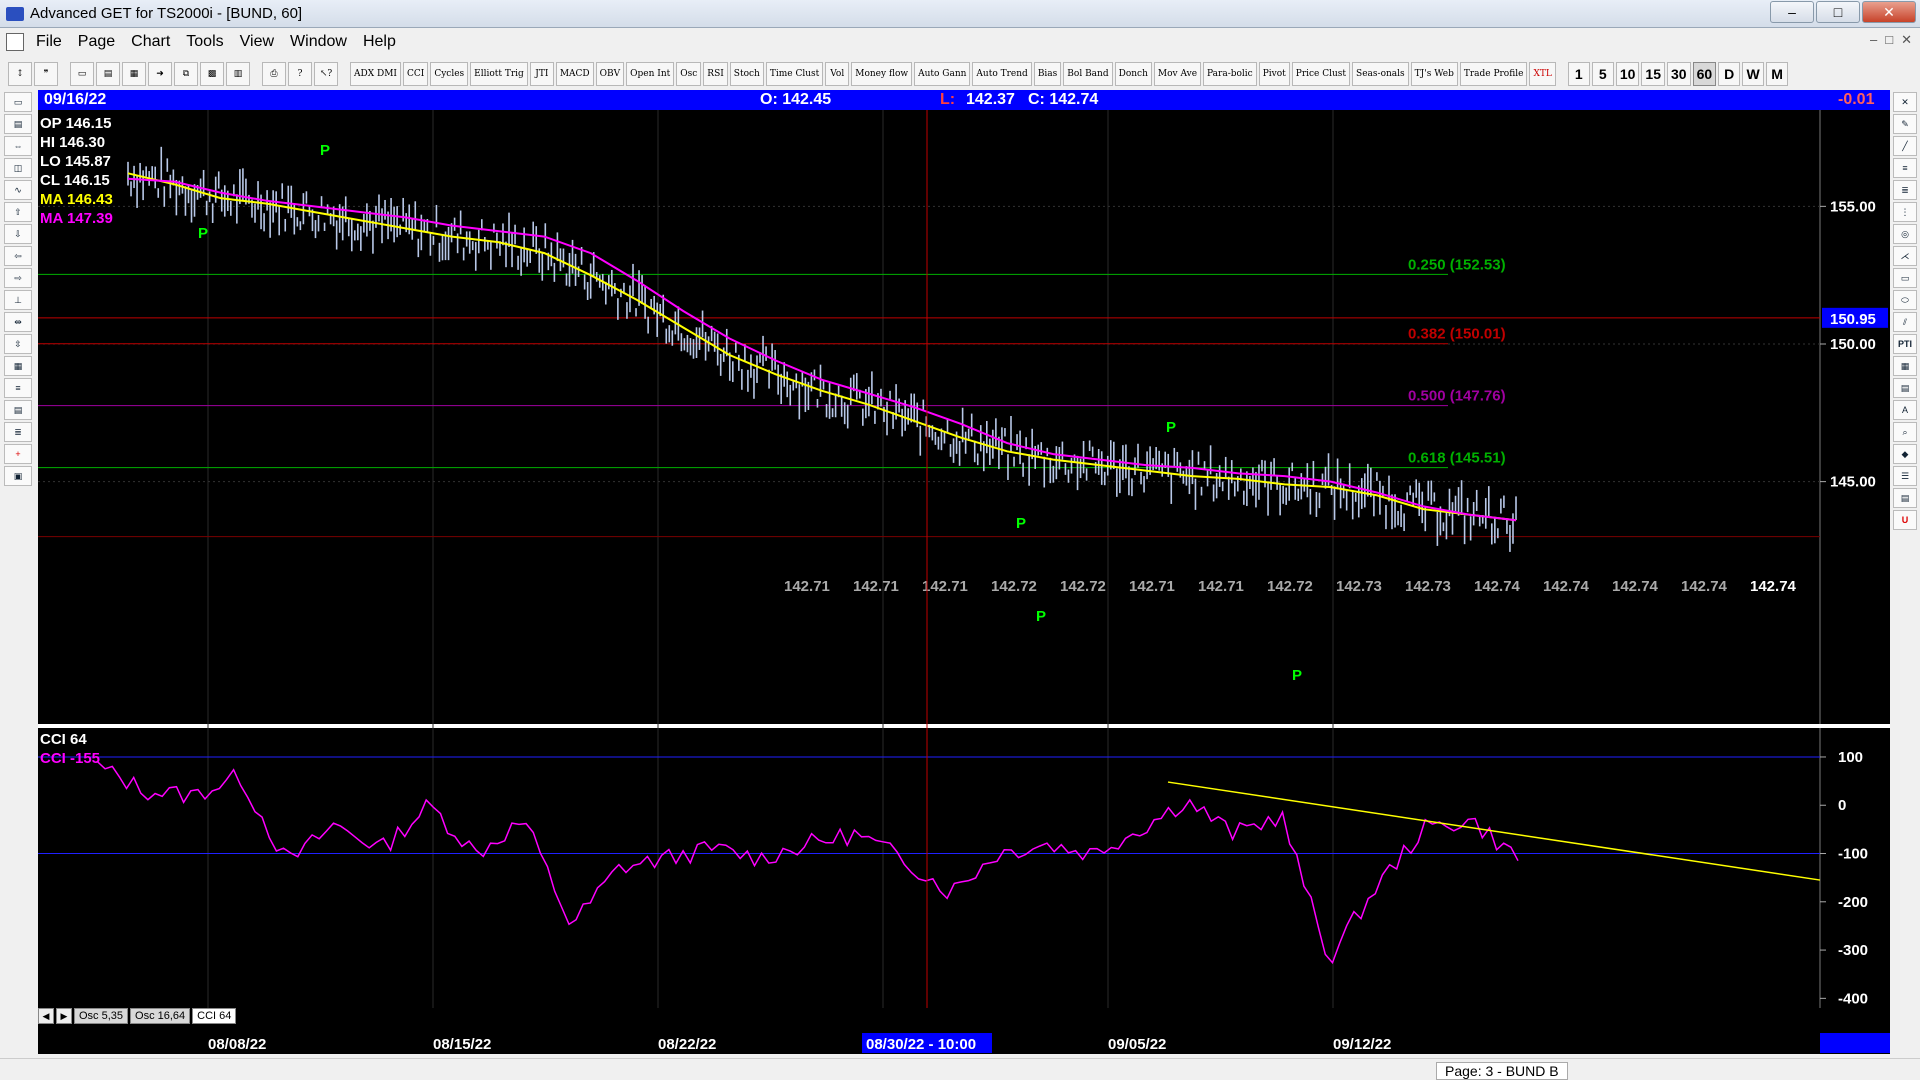  Describe the element at coordinates (1889, 40) in the screenshot. I see `mdi-restore-button: □` at that location.